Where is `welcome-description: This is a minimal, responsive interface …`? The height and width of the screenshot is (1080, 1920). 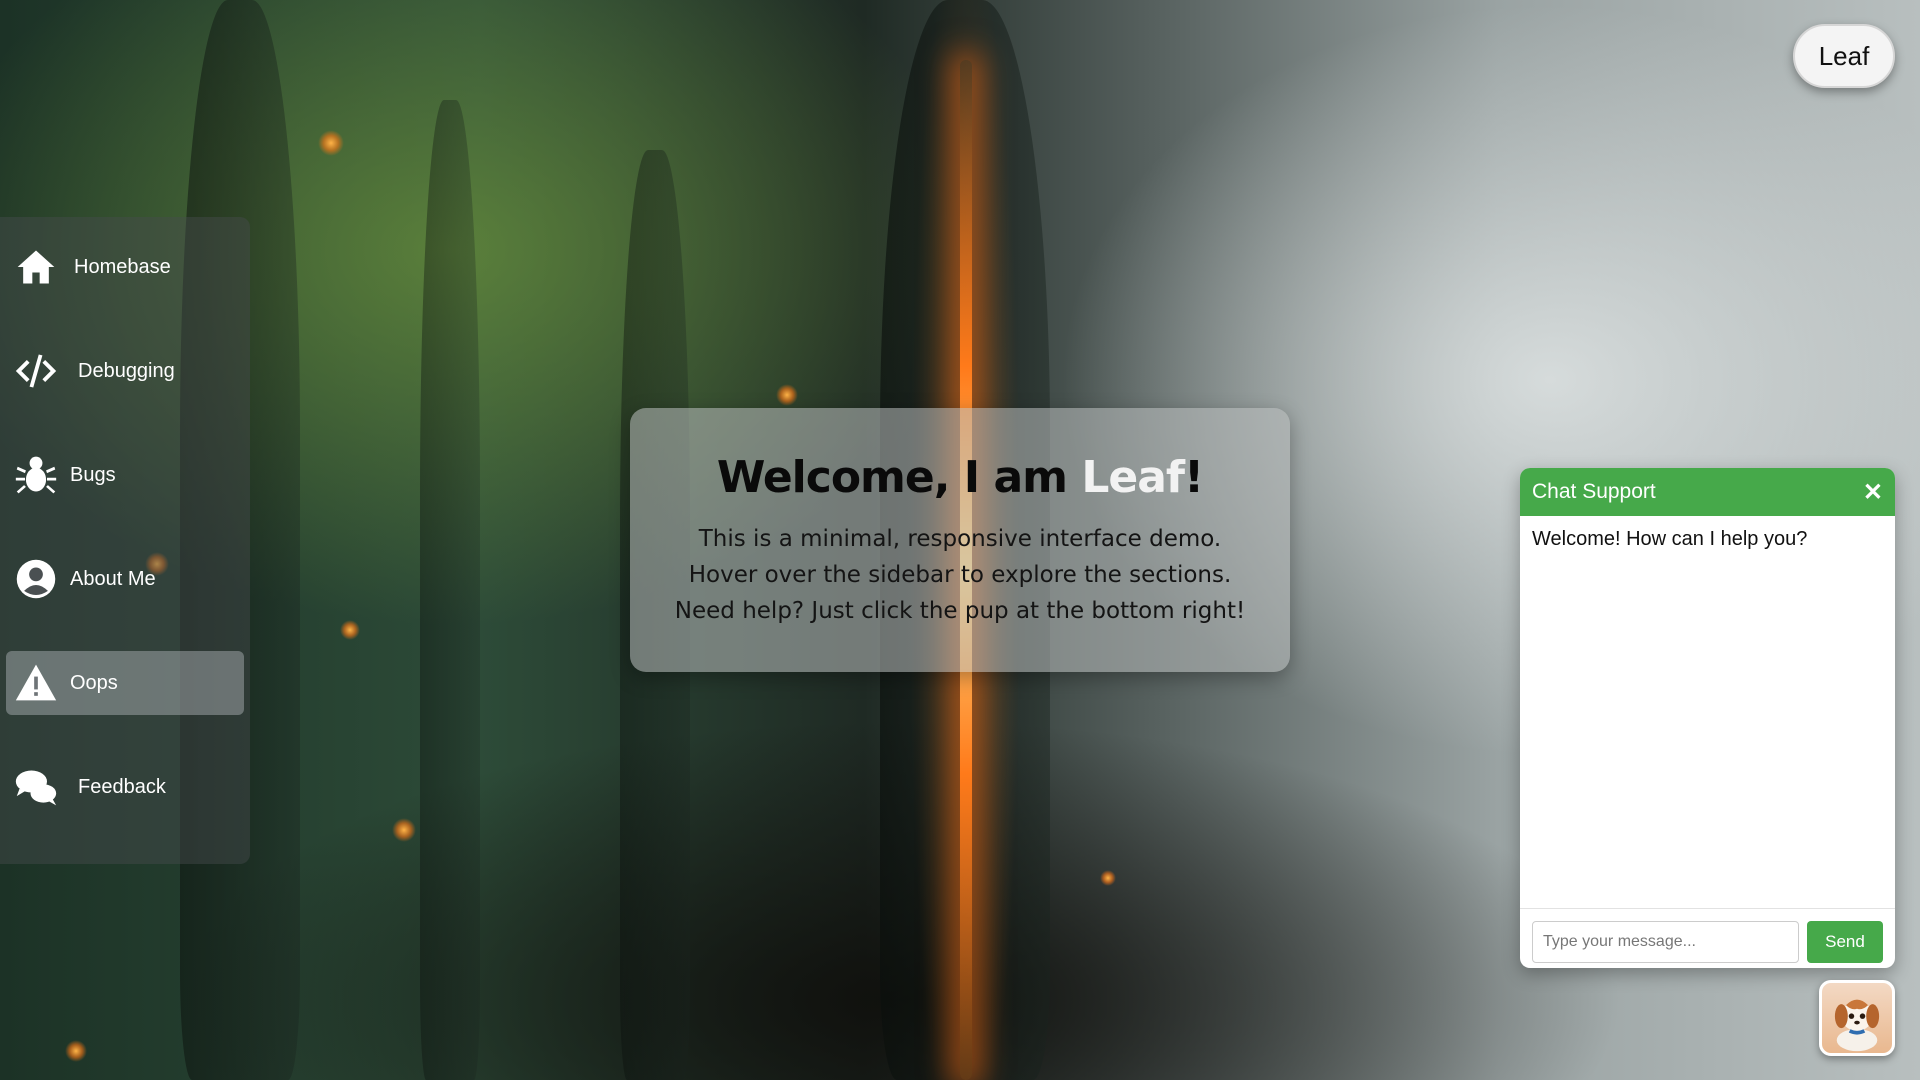 welcome-description: This is a minimal, responsive interface … is located at coordinates (960, 575).